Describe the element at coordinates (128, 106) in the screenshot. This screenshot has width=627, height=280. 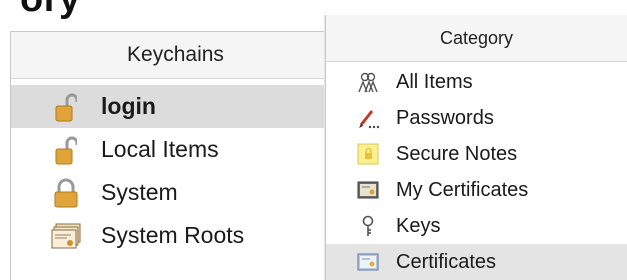
I see `keychain-item-label: login` at that location.